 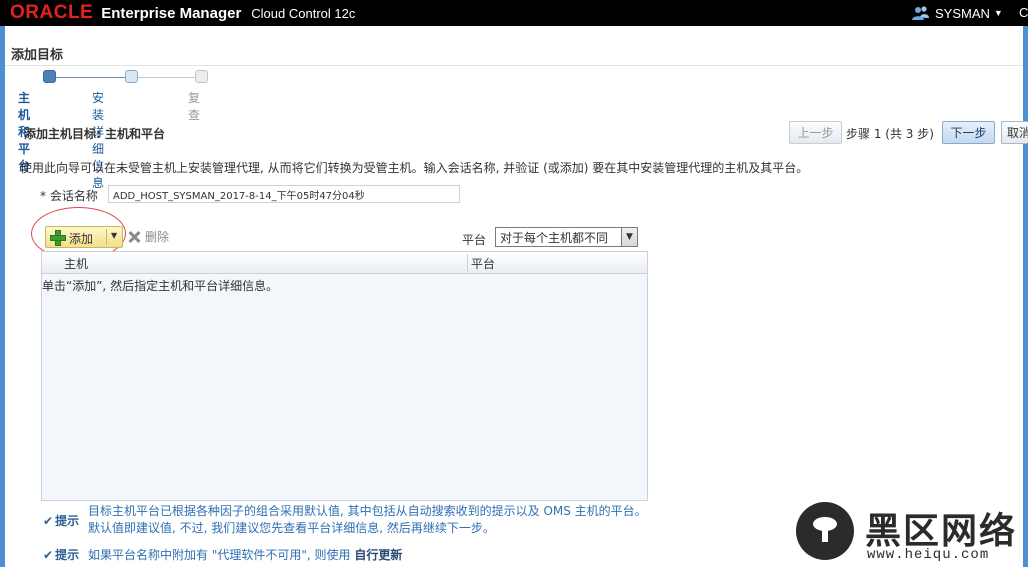 What do you see at coordinates (1023, 12) in the screenshot?
I see `header-more-text: C` at bounding box center [1023, 12].